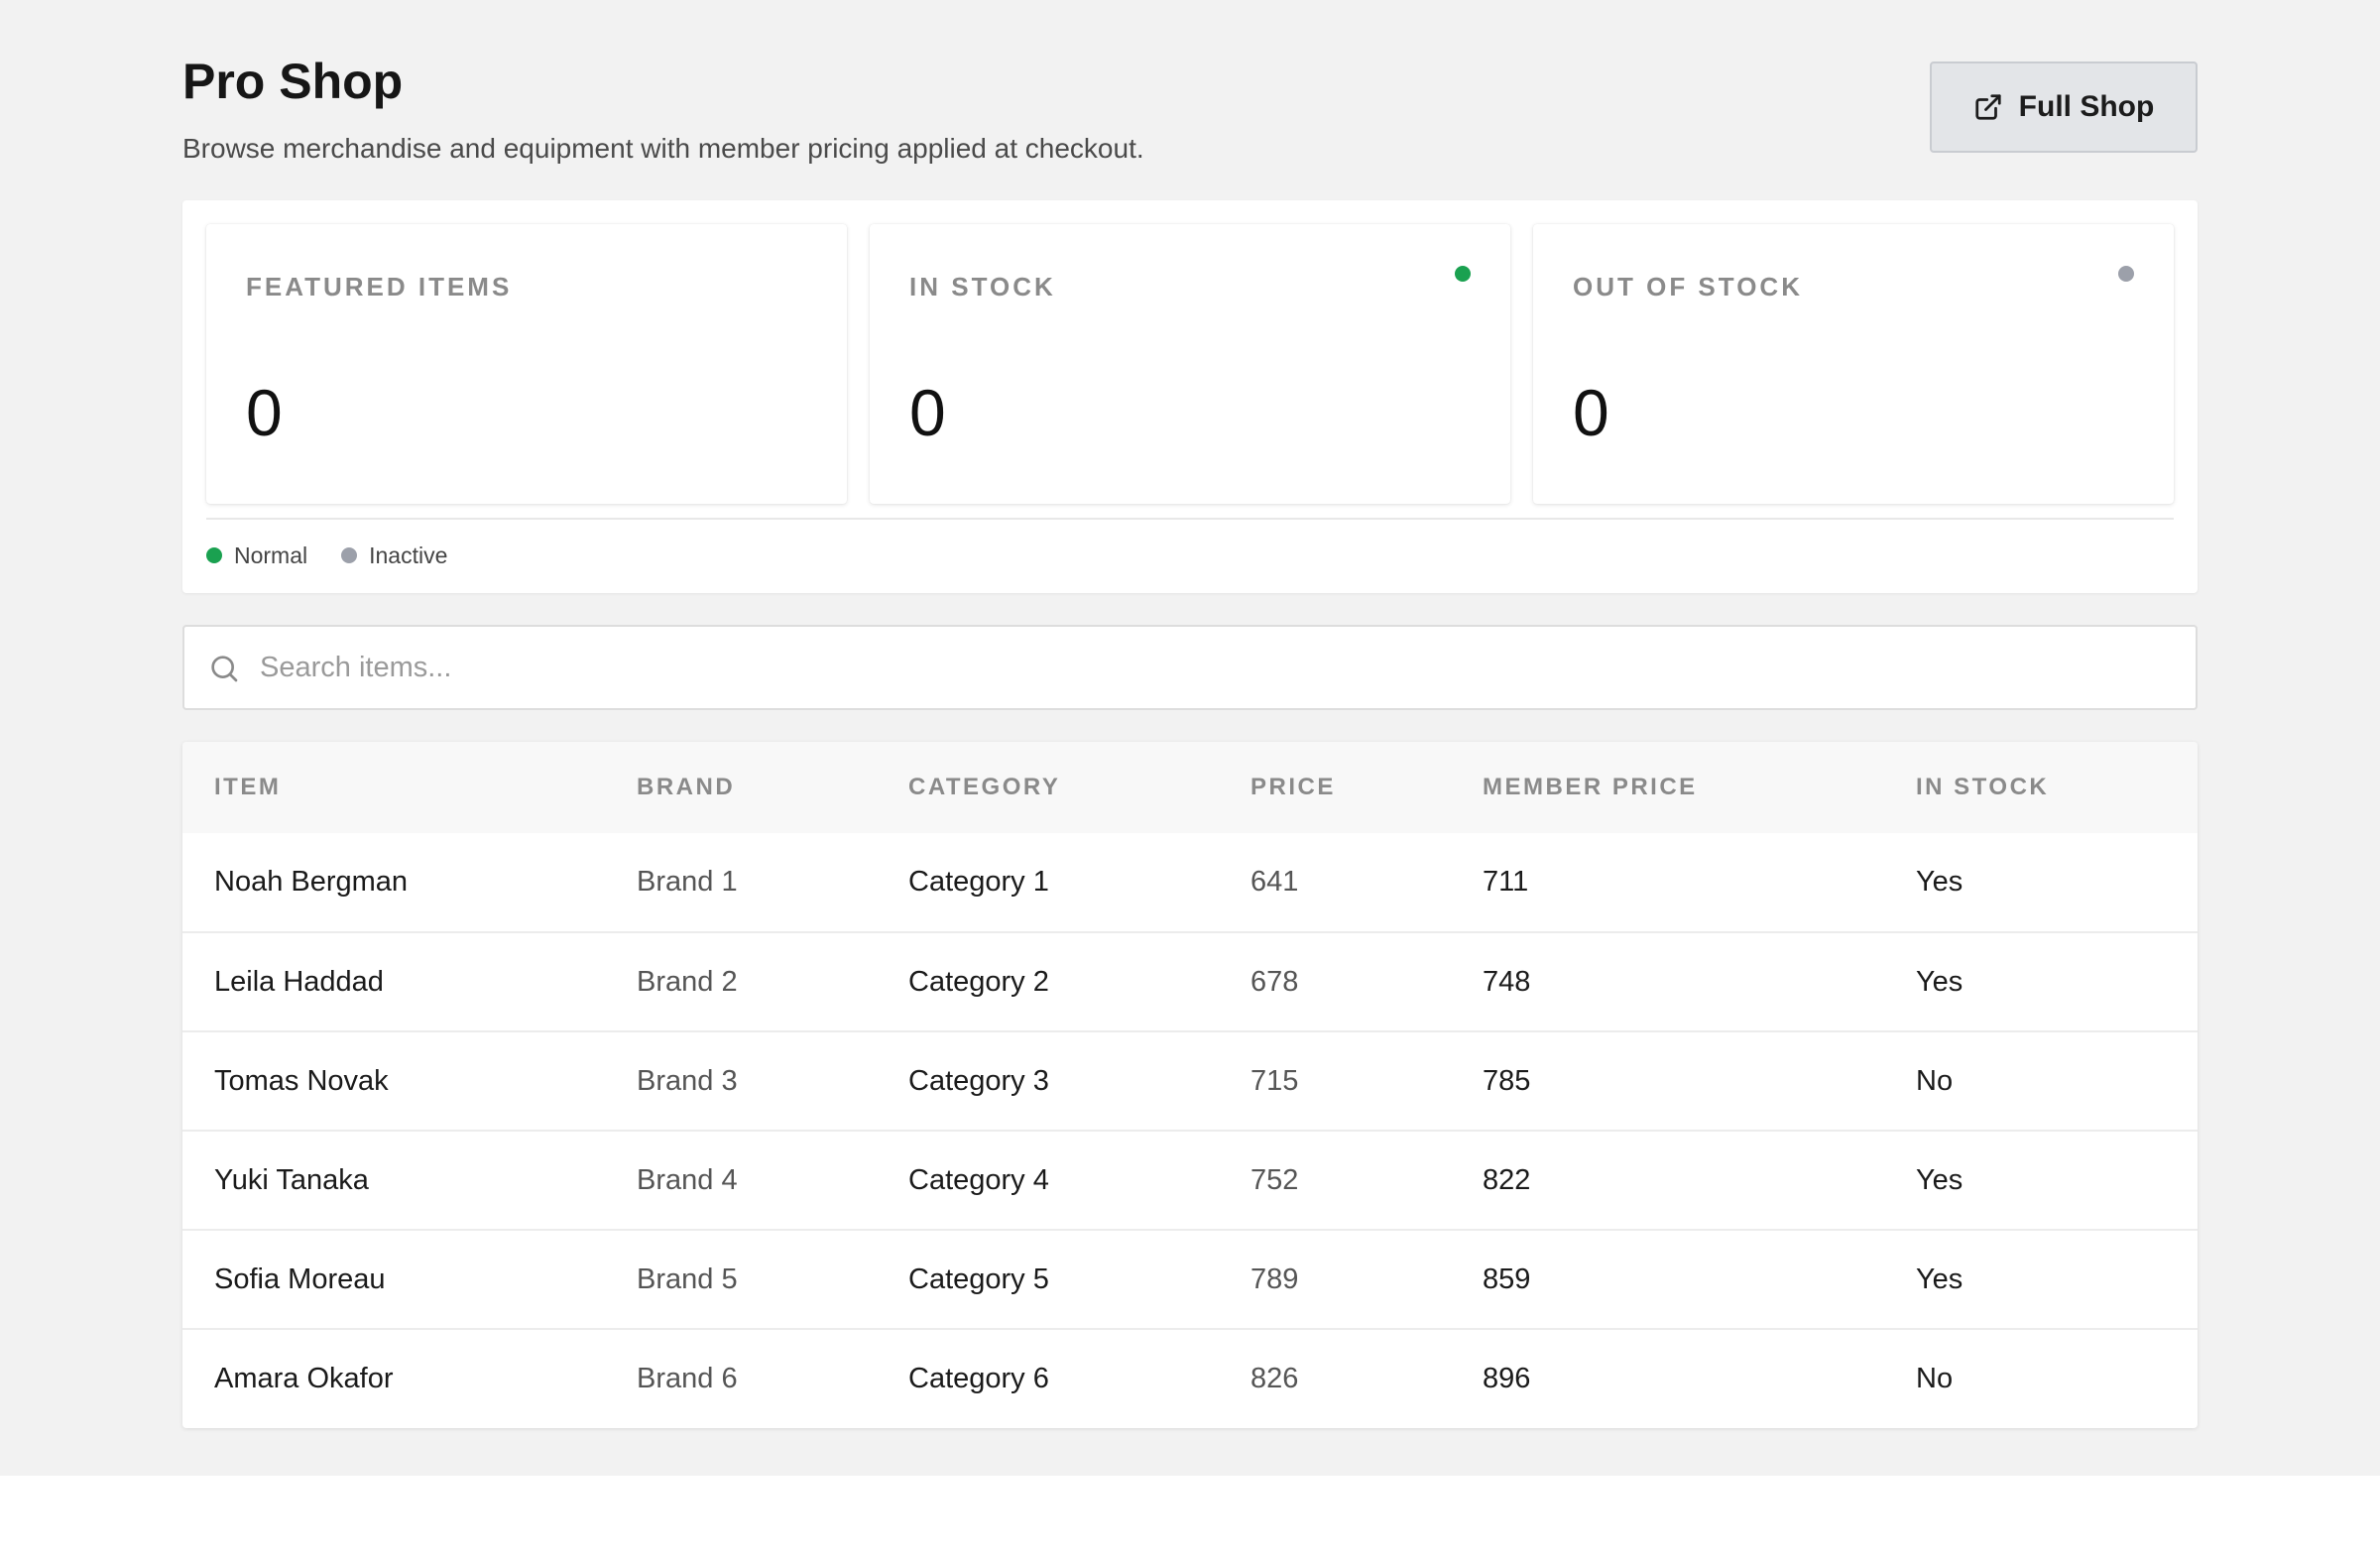  What do you see at coordinates (978, 981) in the screenshot?
I see `cell-category: Category 2` at bounding box center [978, 981].